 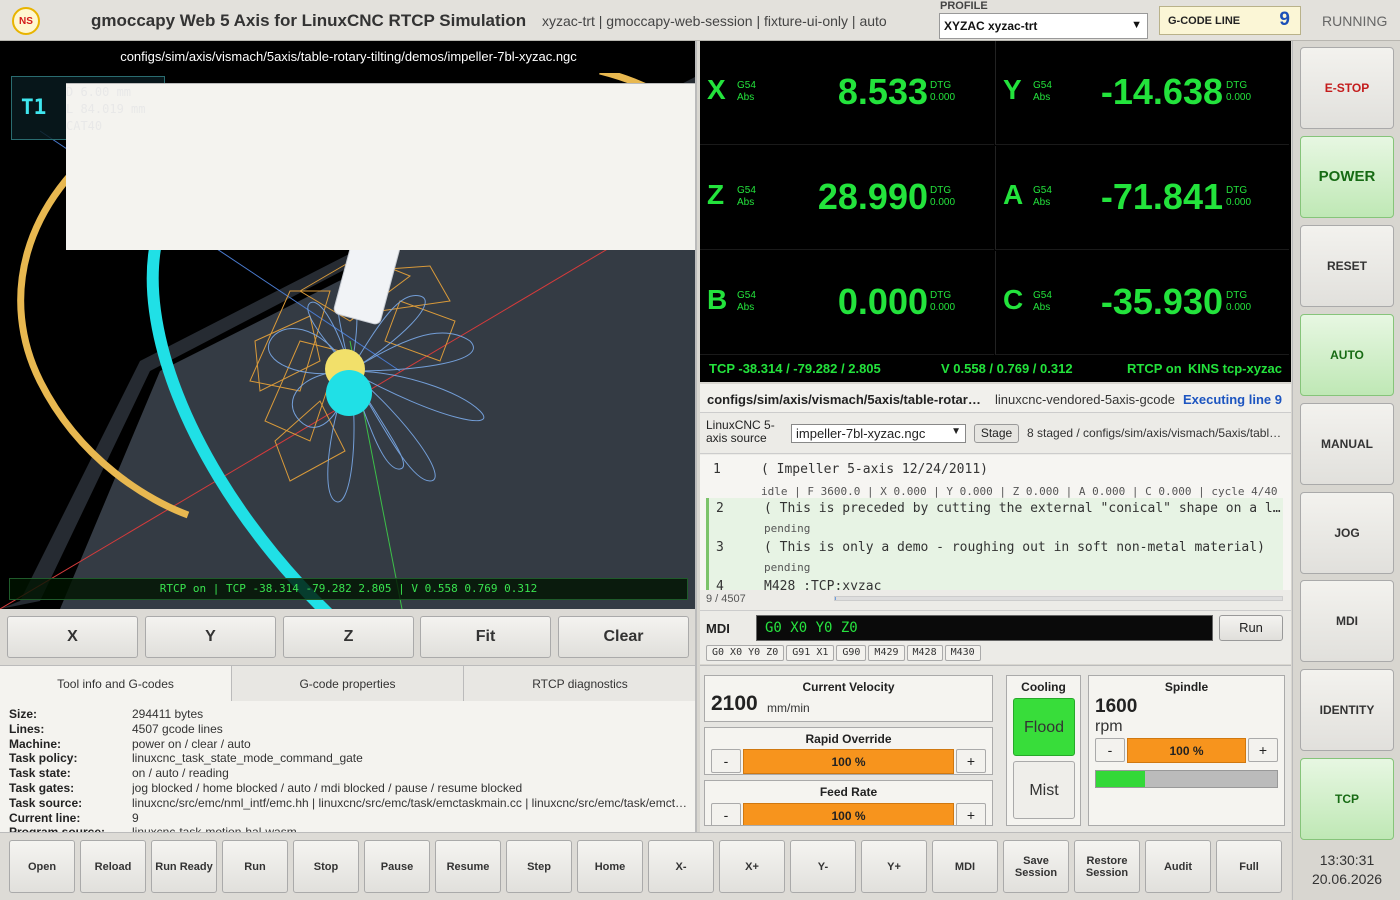 What do you see at coordinates (848, 761) in the screenshot?
I see `rapid-override-slider: 100 %` at bounding box center [848, 761].